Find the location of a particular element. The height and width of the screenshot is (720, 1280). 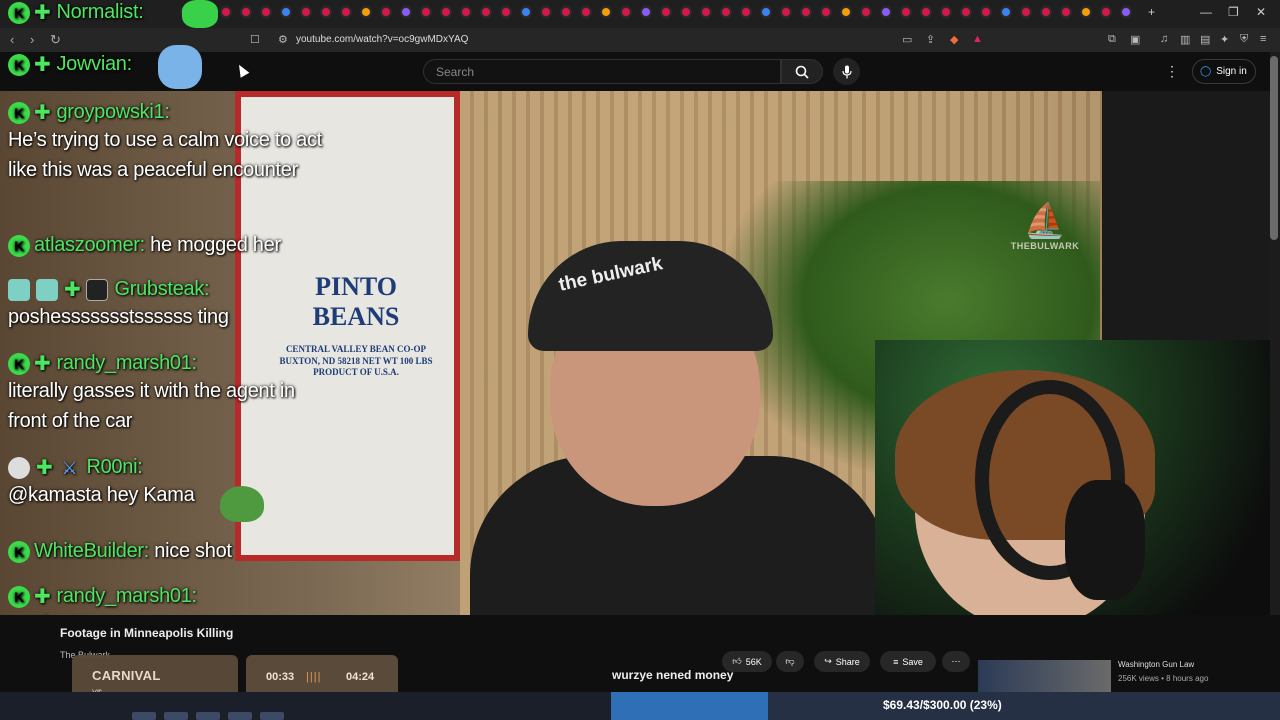

ellipsis-icon: ⋯ is located at coordinates (956, 661).